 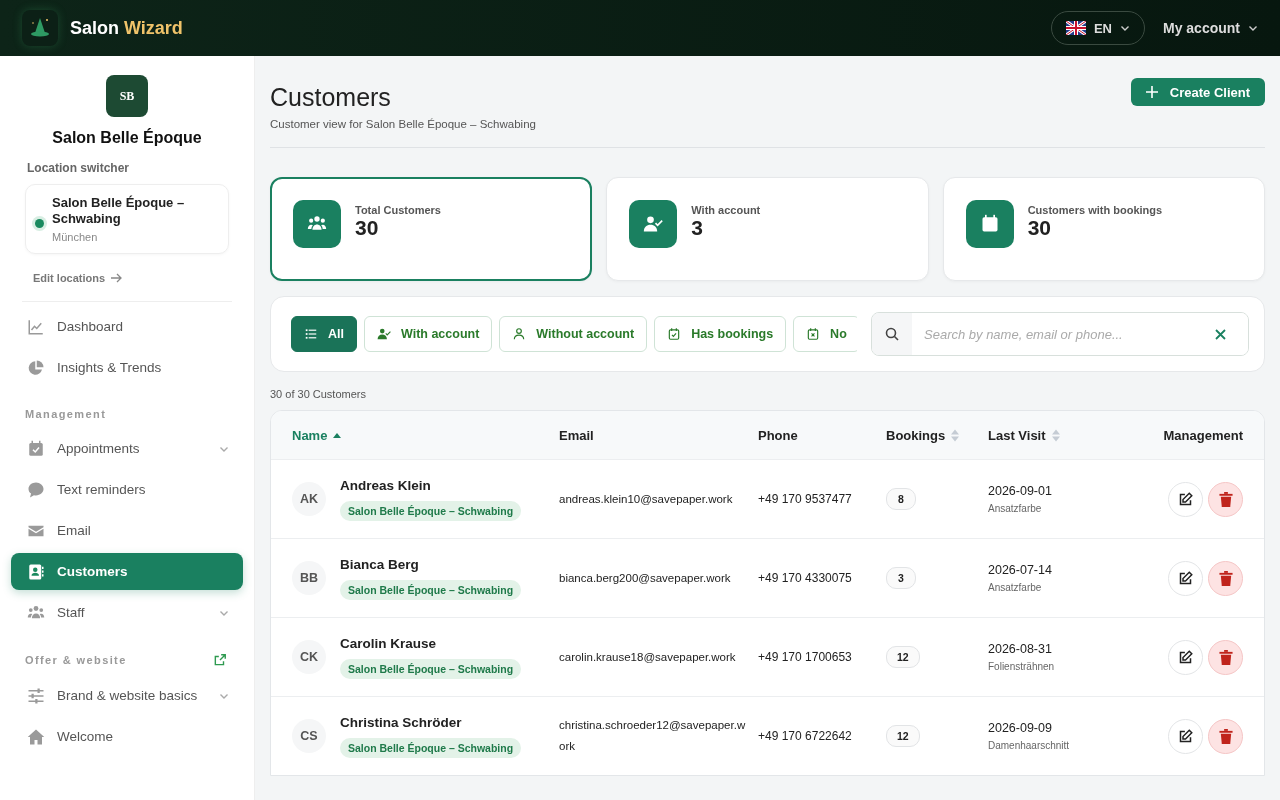 What do you see at coordinates (767, 229) in the screenshot?
I see `stat-card: With account 3` at bounding box center [767, 229].